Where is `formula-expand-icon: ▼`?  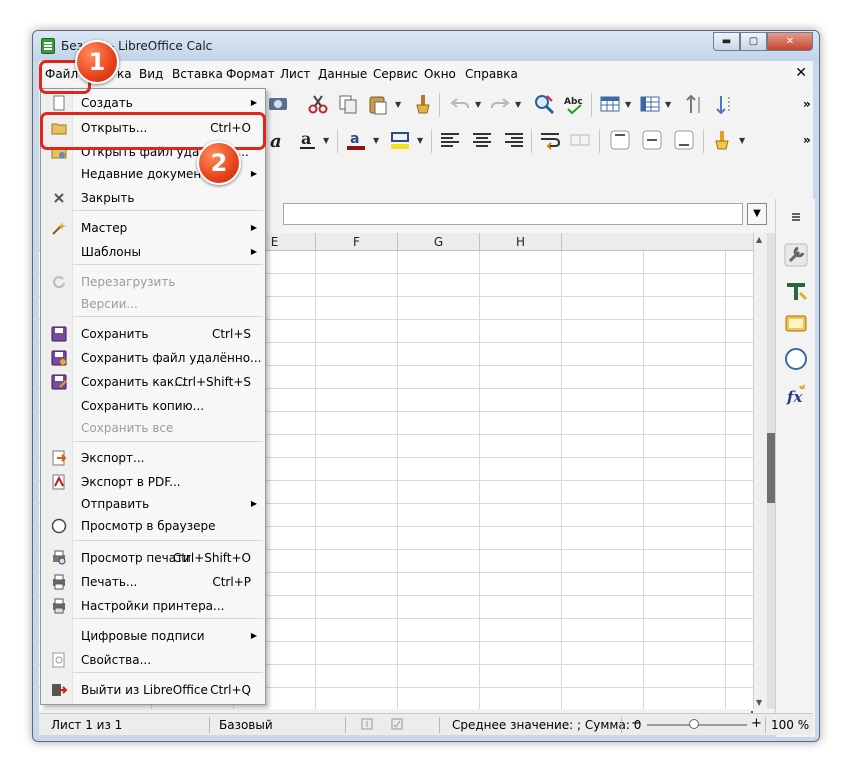 formula-expand-icon: ▼ is located at coordinates (757, 214).